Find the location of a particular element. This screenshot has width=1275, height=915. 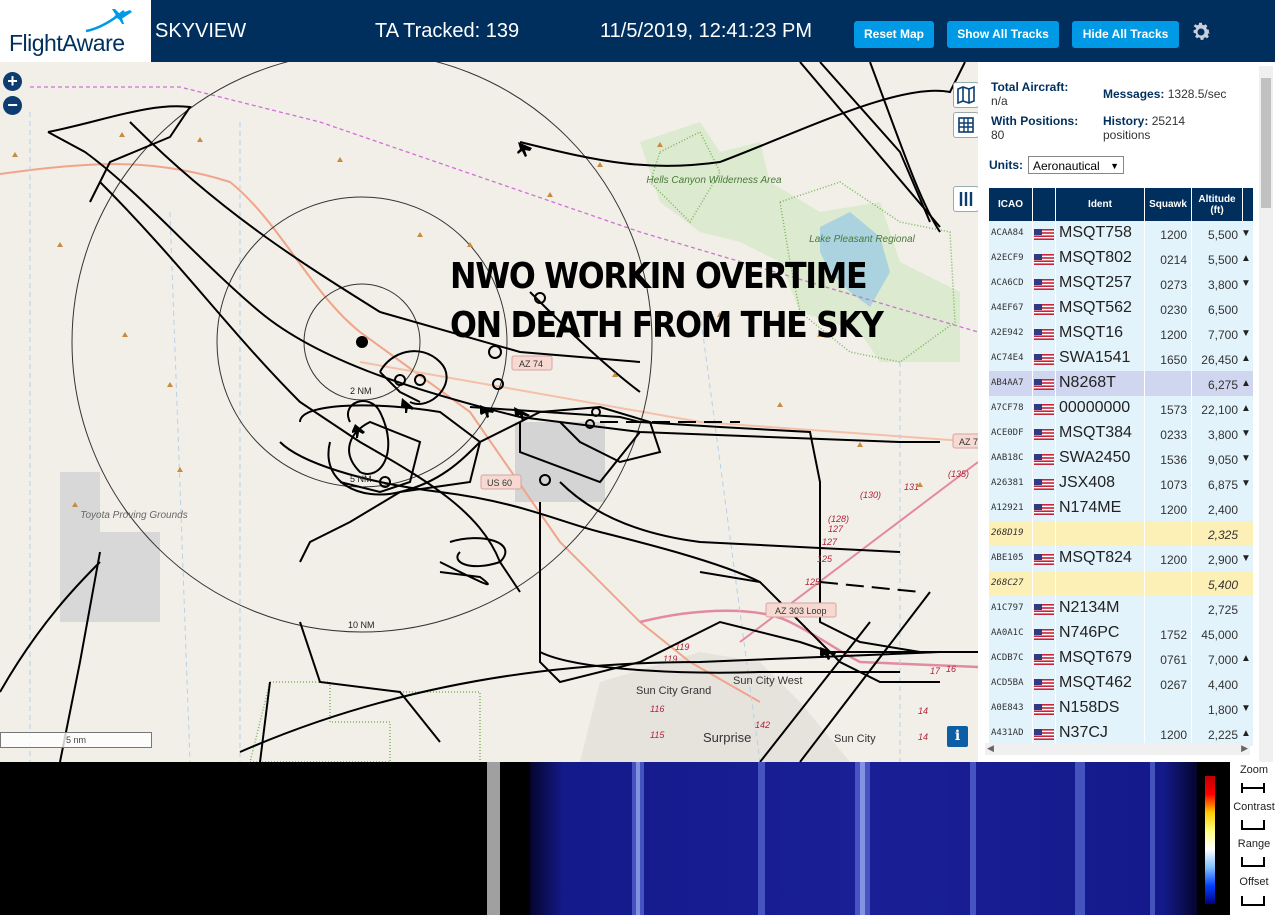

table-row: ACAA84 MSQT758 1200 5,500 ▼ is located at coordinates (1121, 233).